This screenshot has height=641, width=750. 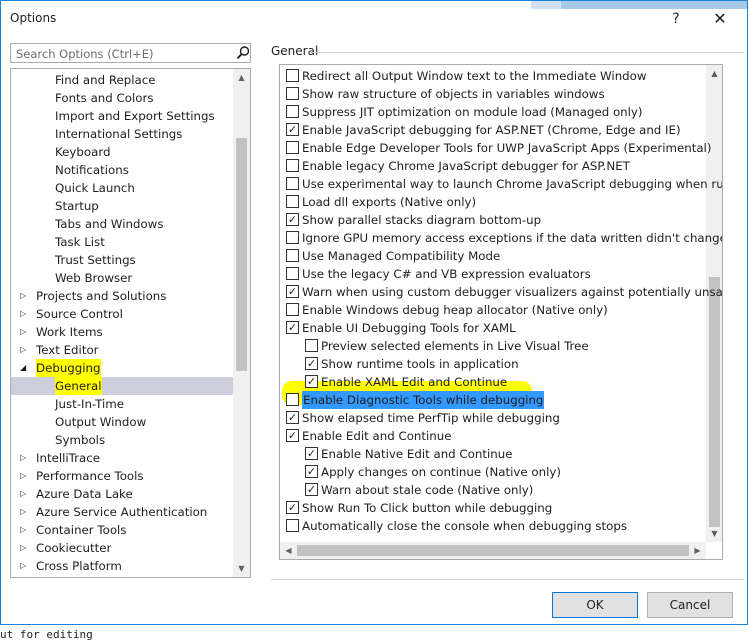 What do you see at coordinates (122, 404) in the screenshot?
I see `tree-item: Just-In-Time` at bounding box center [122, 404].